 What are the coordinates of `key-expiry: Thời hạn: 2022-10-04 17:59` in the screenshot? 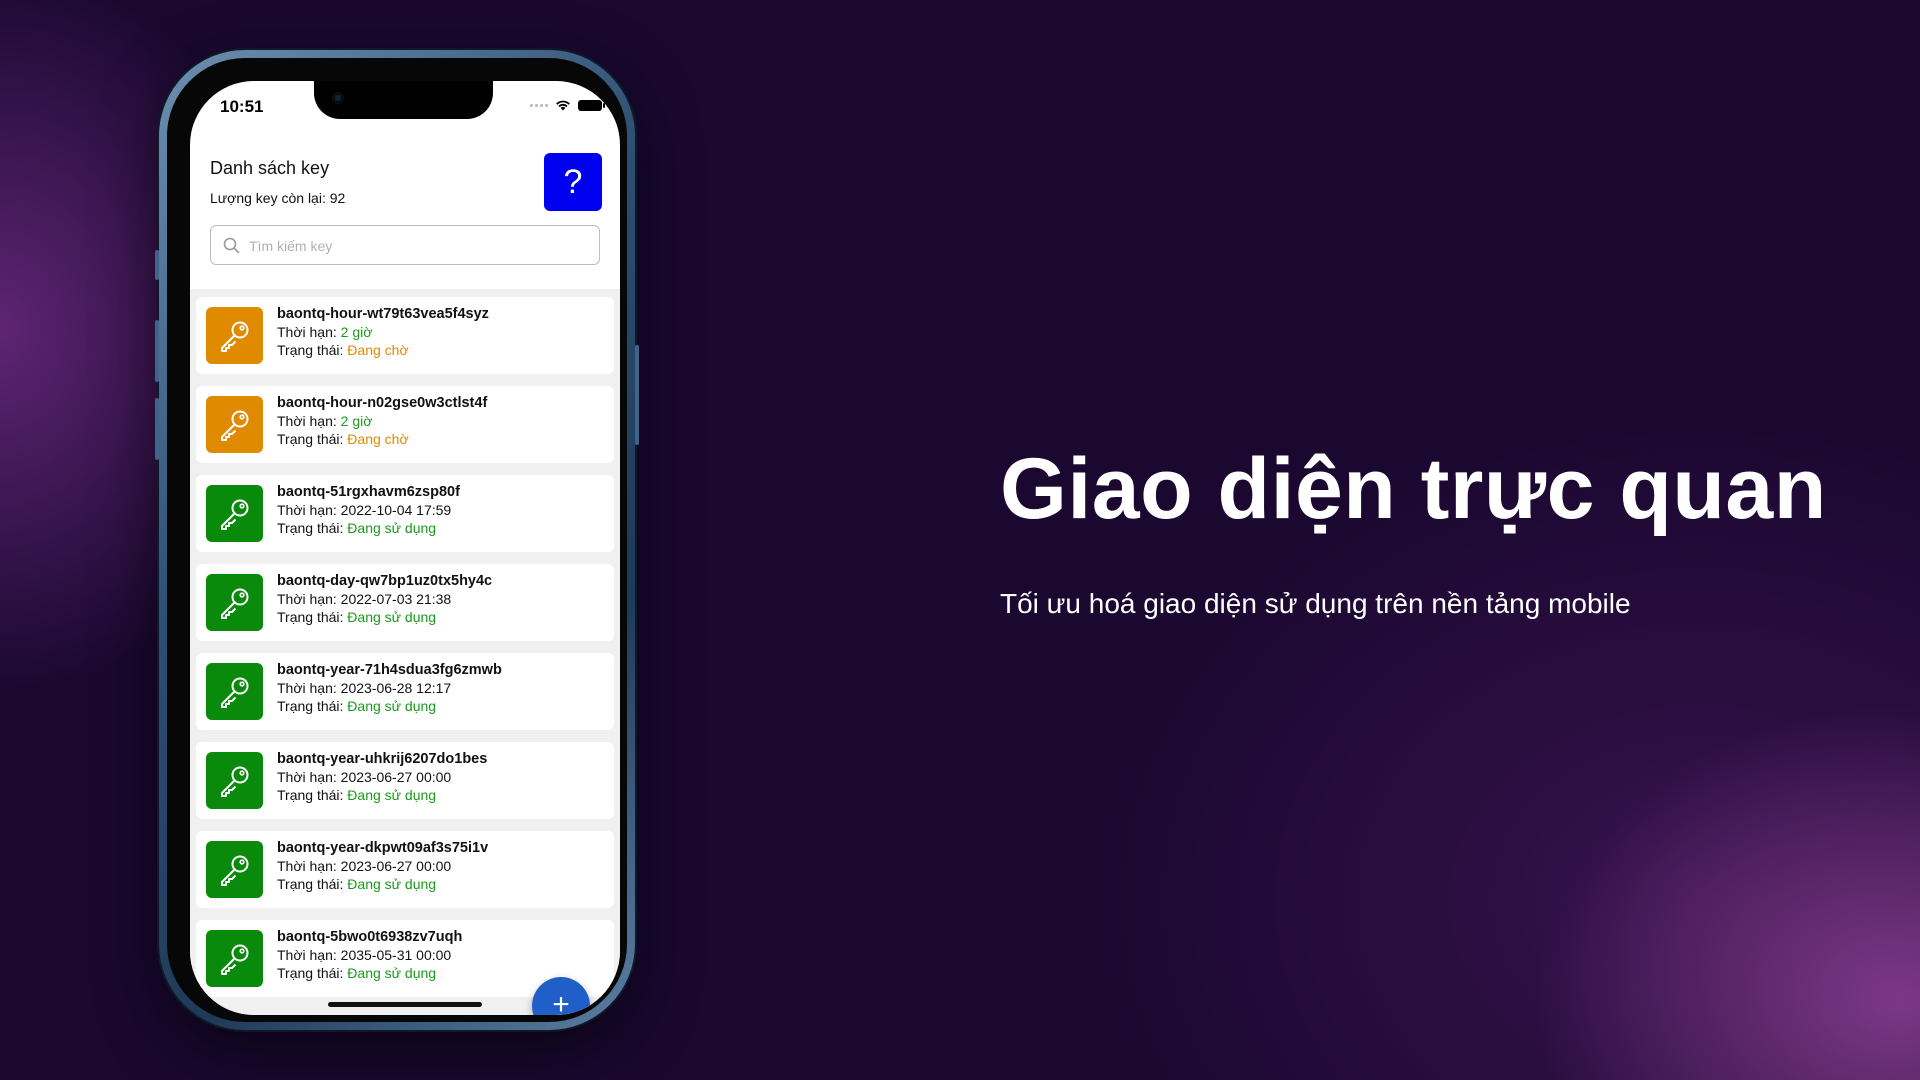 It's located at (364, 510).